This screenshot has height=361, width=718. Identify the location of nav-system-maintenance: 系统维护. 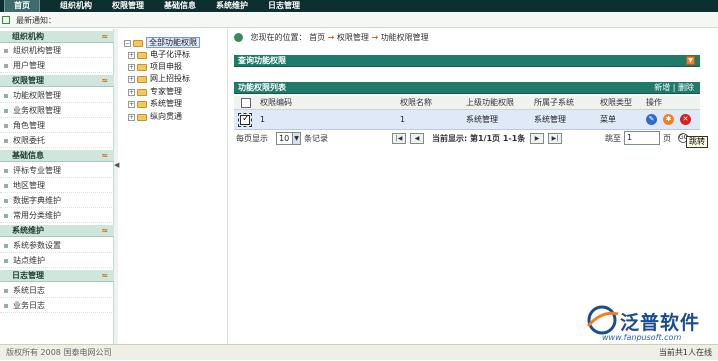
(232, 6).